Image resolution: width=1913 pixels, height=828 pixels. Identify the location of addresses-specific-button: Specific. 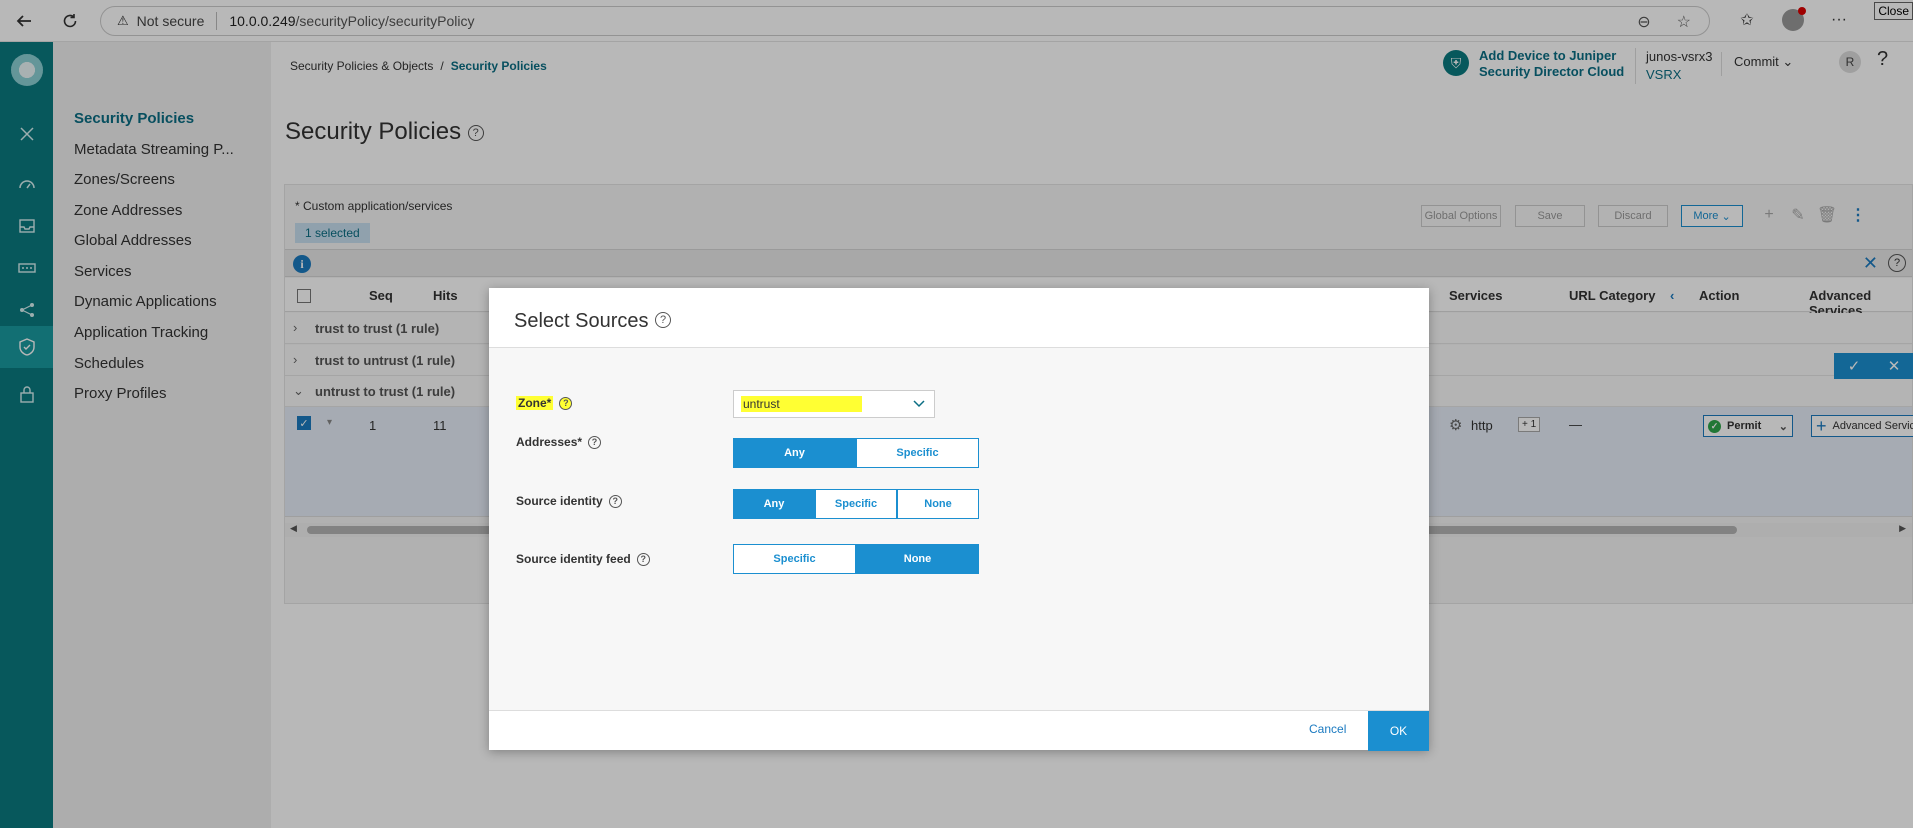
(917, 453).